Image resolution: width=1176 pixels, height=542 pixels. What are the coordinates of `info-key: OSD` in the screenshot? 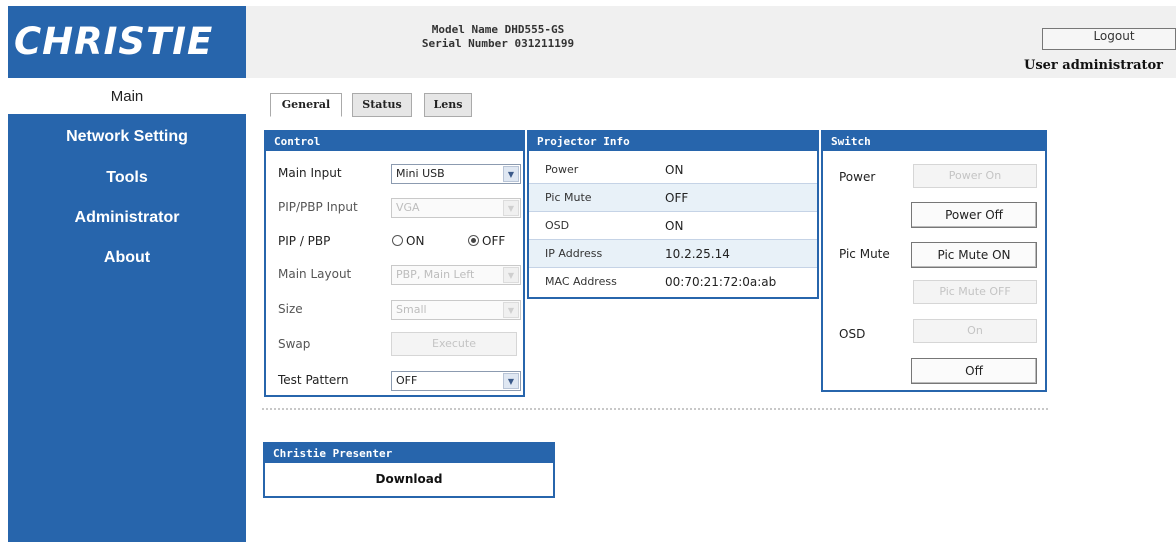 It's located at (557, 225).